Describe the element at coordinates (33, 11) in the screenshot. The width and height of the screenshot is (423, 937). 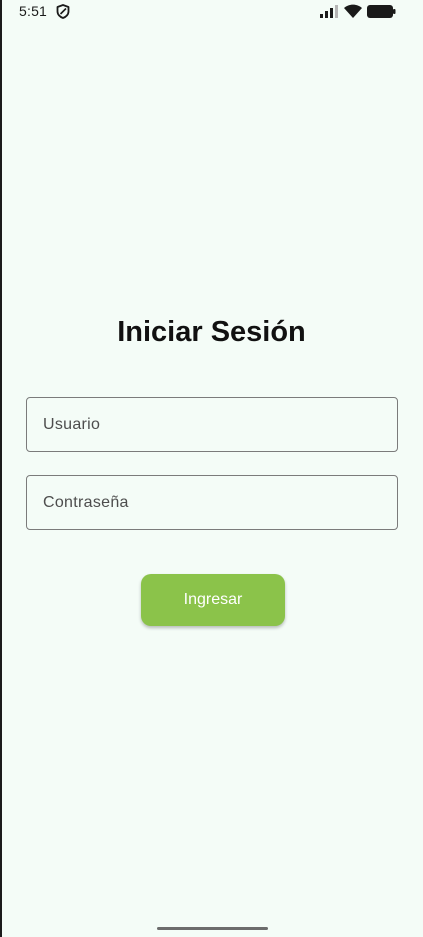
I see `status-time: 5:51` at that location.